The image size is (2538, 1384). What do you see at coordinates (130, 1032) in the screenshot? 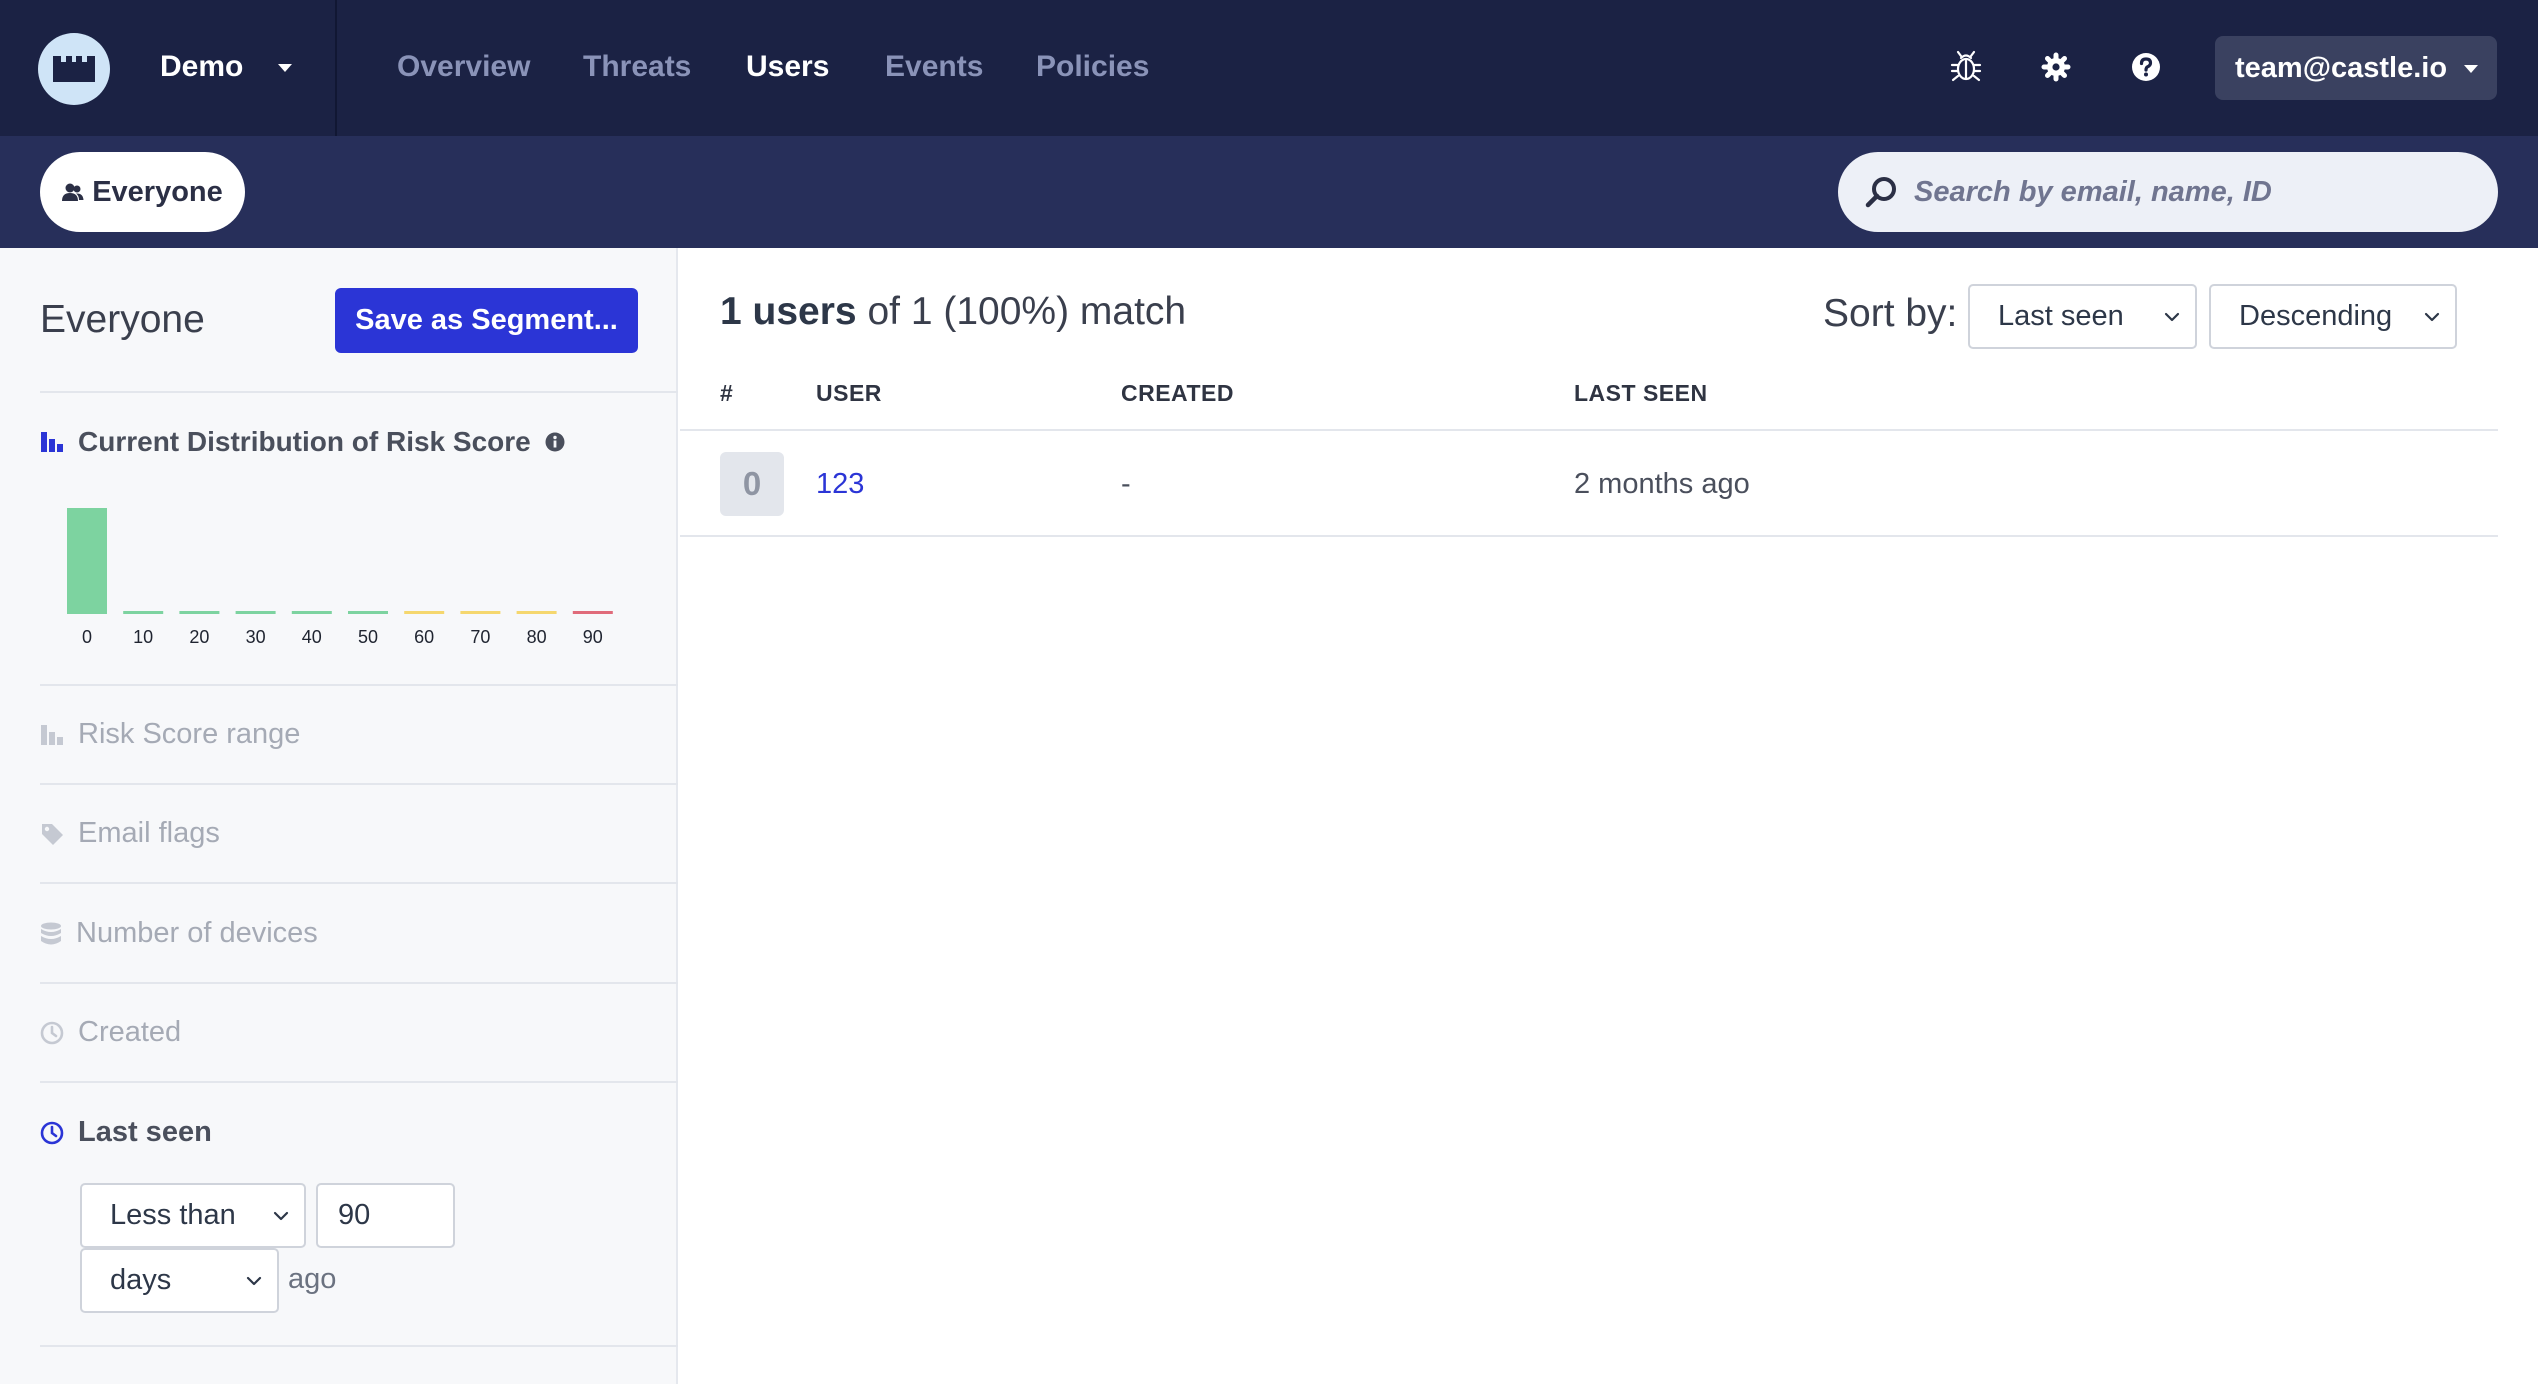
I see `filter-label: Created` at bounding box center [130, 1032].